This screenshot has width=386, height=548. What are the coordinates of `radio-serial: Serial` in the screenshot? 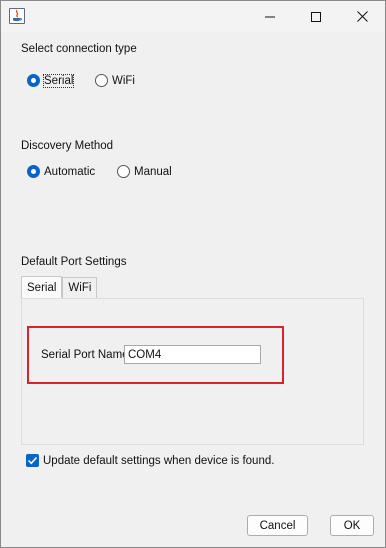 It's located at (51, 80).